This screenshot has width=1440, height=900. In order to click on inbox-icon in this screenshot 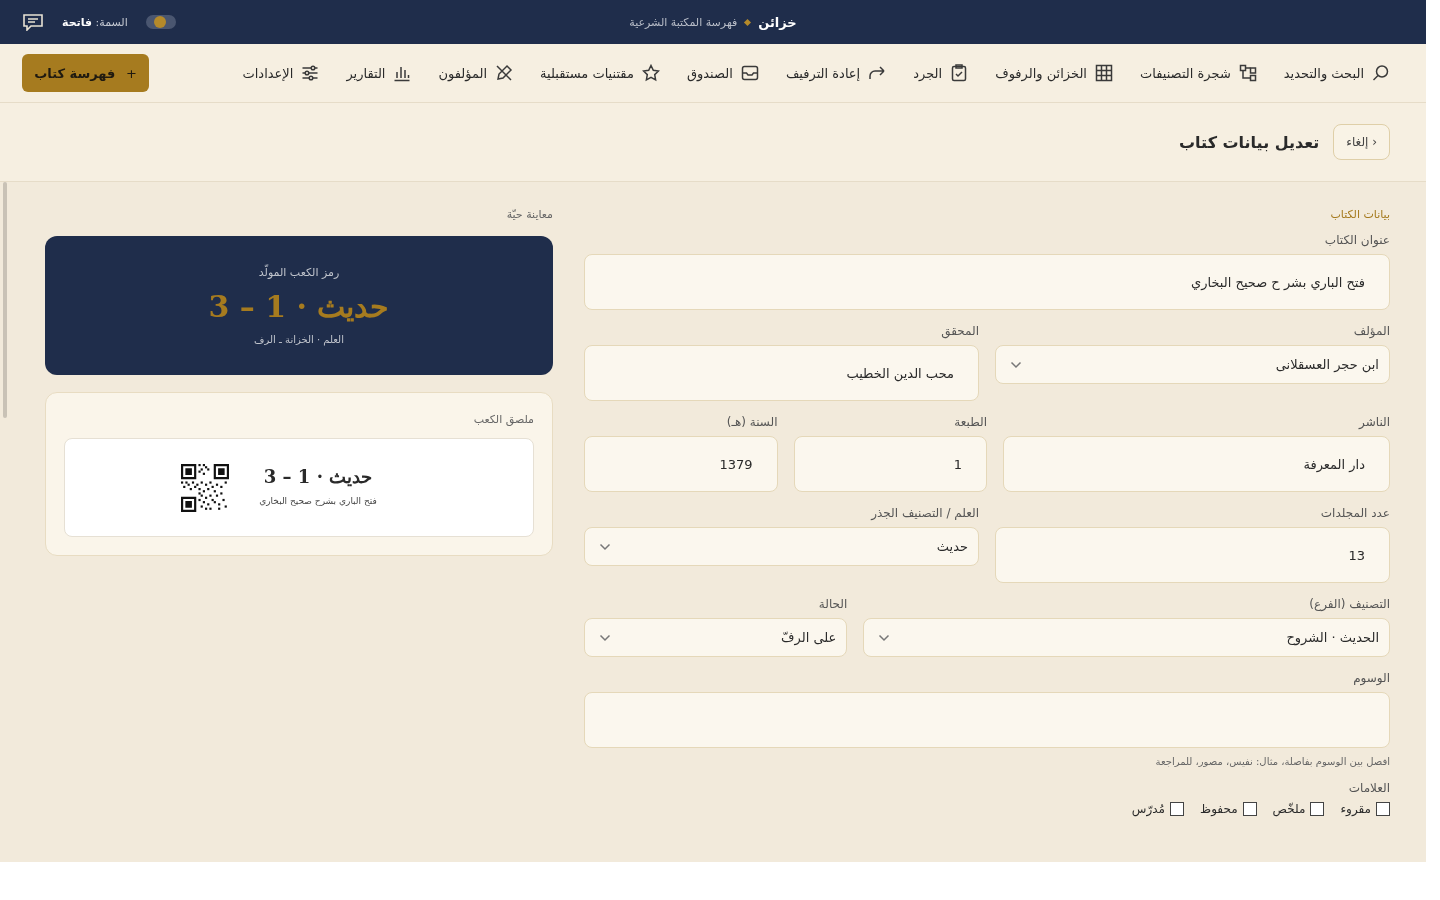, I will do `click(749, 73)`.